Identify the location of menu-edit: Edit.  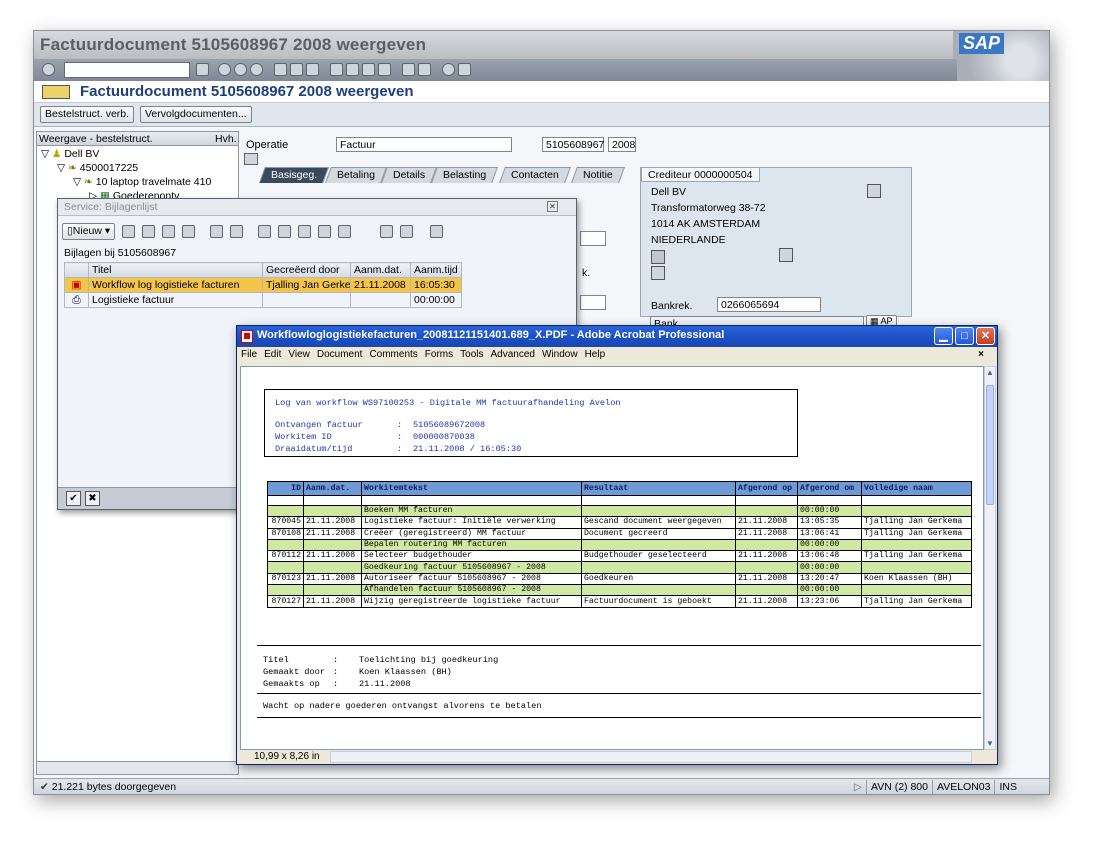
(272, 354).